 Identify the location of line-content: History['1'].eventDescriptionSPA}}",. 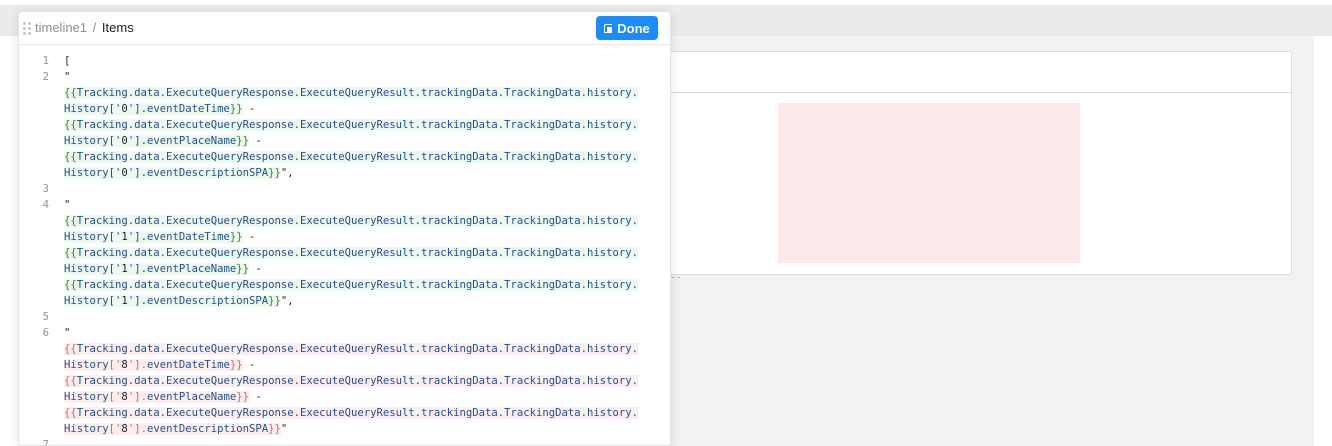
(179, 301).